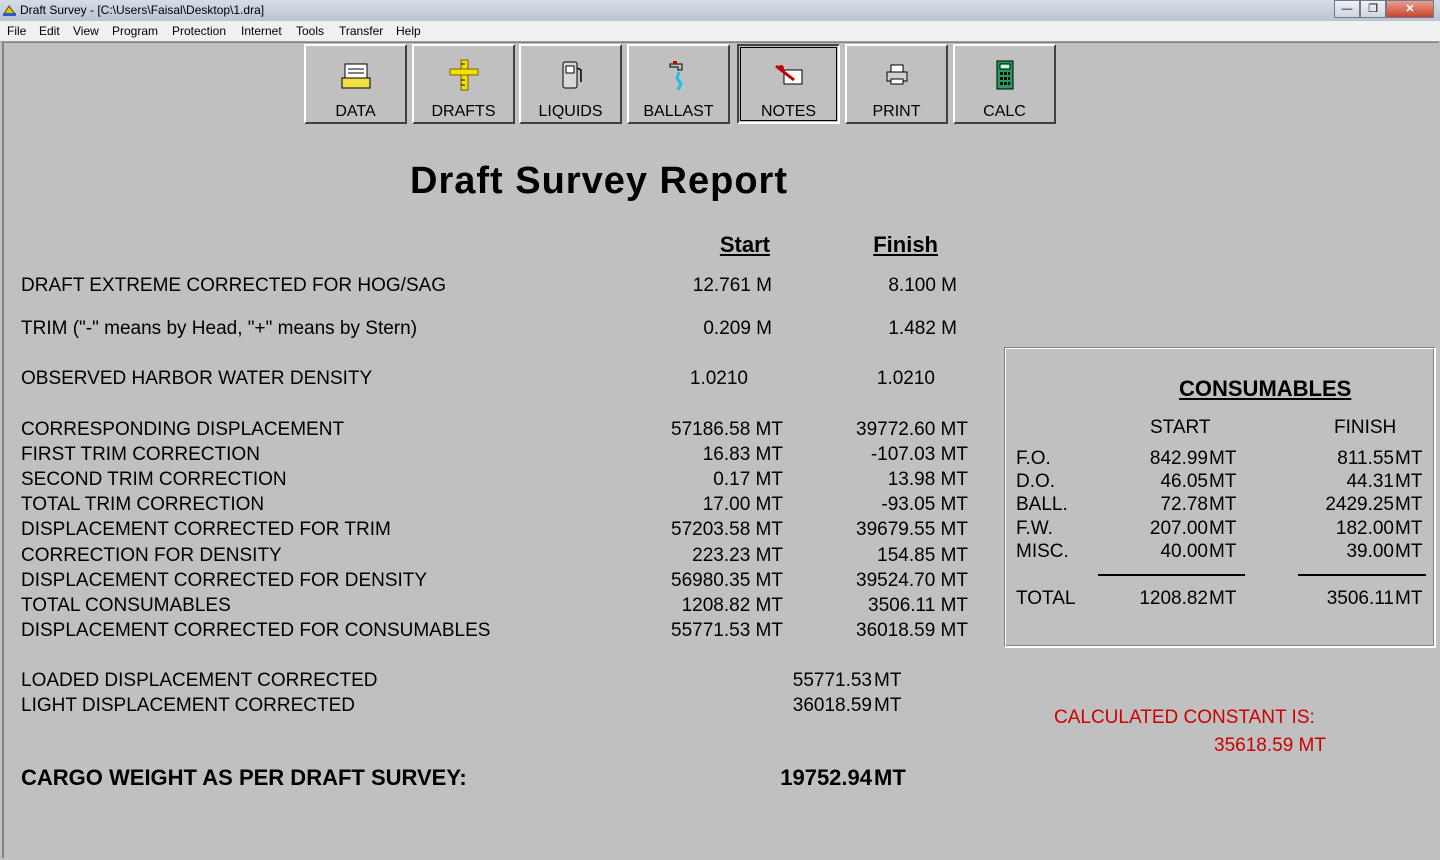 The width and height of the screenshot is (1440, 860). Describe the element at coordinates (183, 429) in the screenshot. I see `table-row-label: CORRESPONDING DISPLACEMENT` at that location.